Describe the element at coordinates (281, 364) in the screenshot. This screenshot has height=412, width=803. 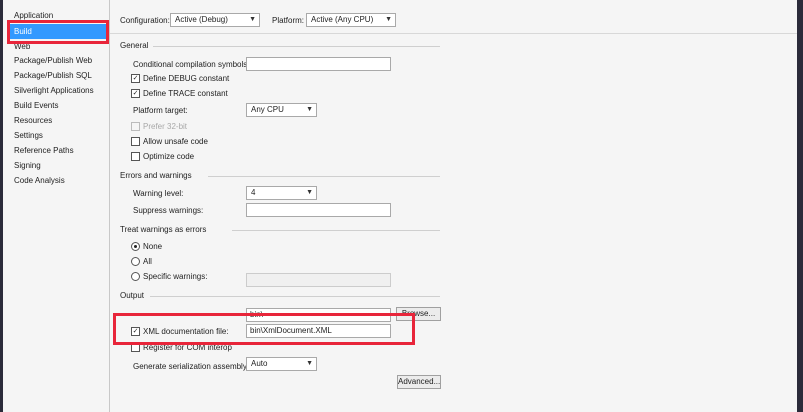
I see `serialization-dropdown: Auto ▼` at that location.